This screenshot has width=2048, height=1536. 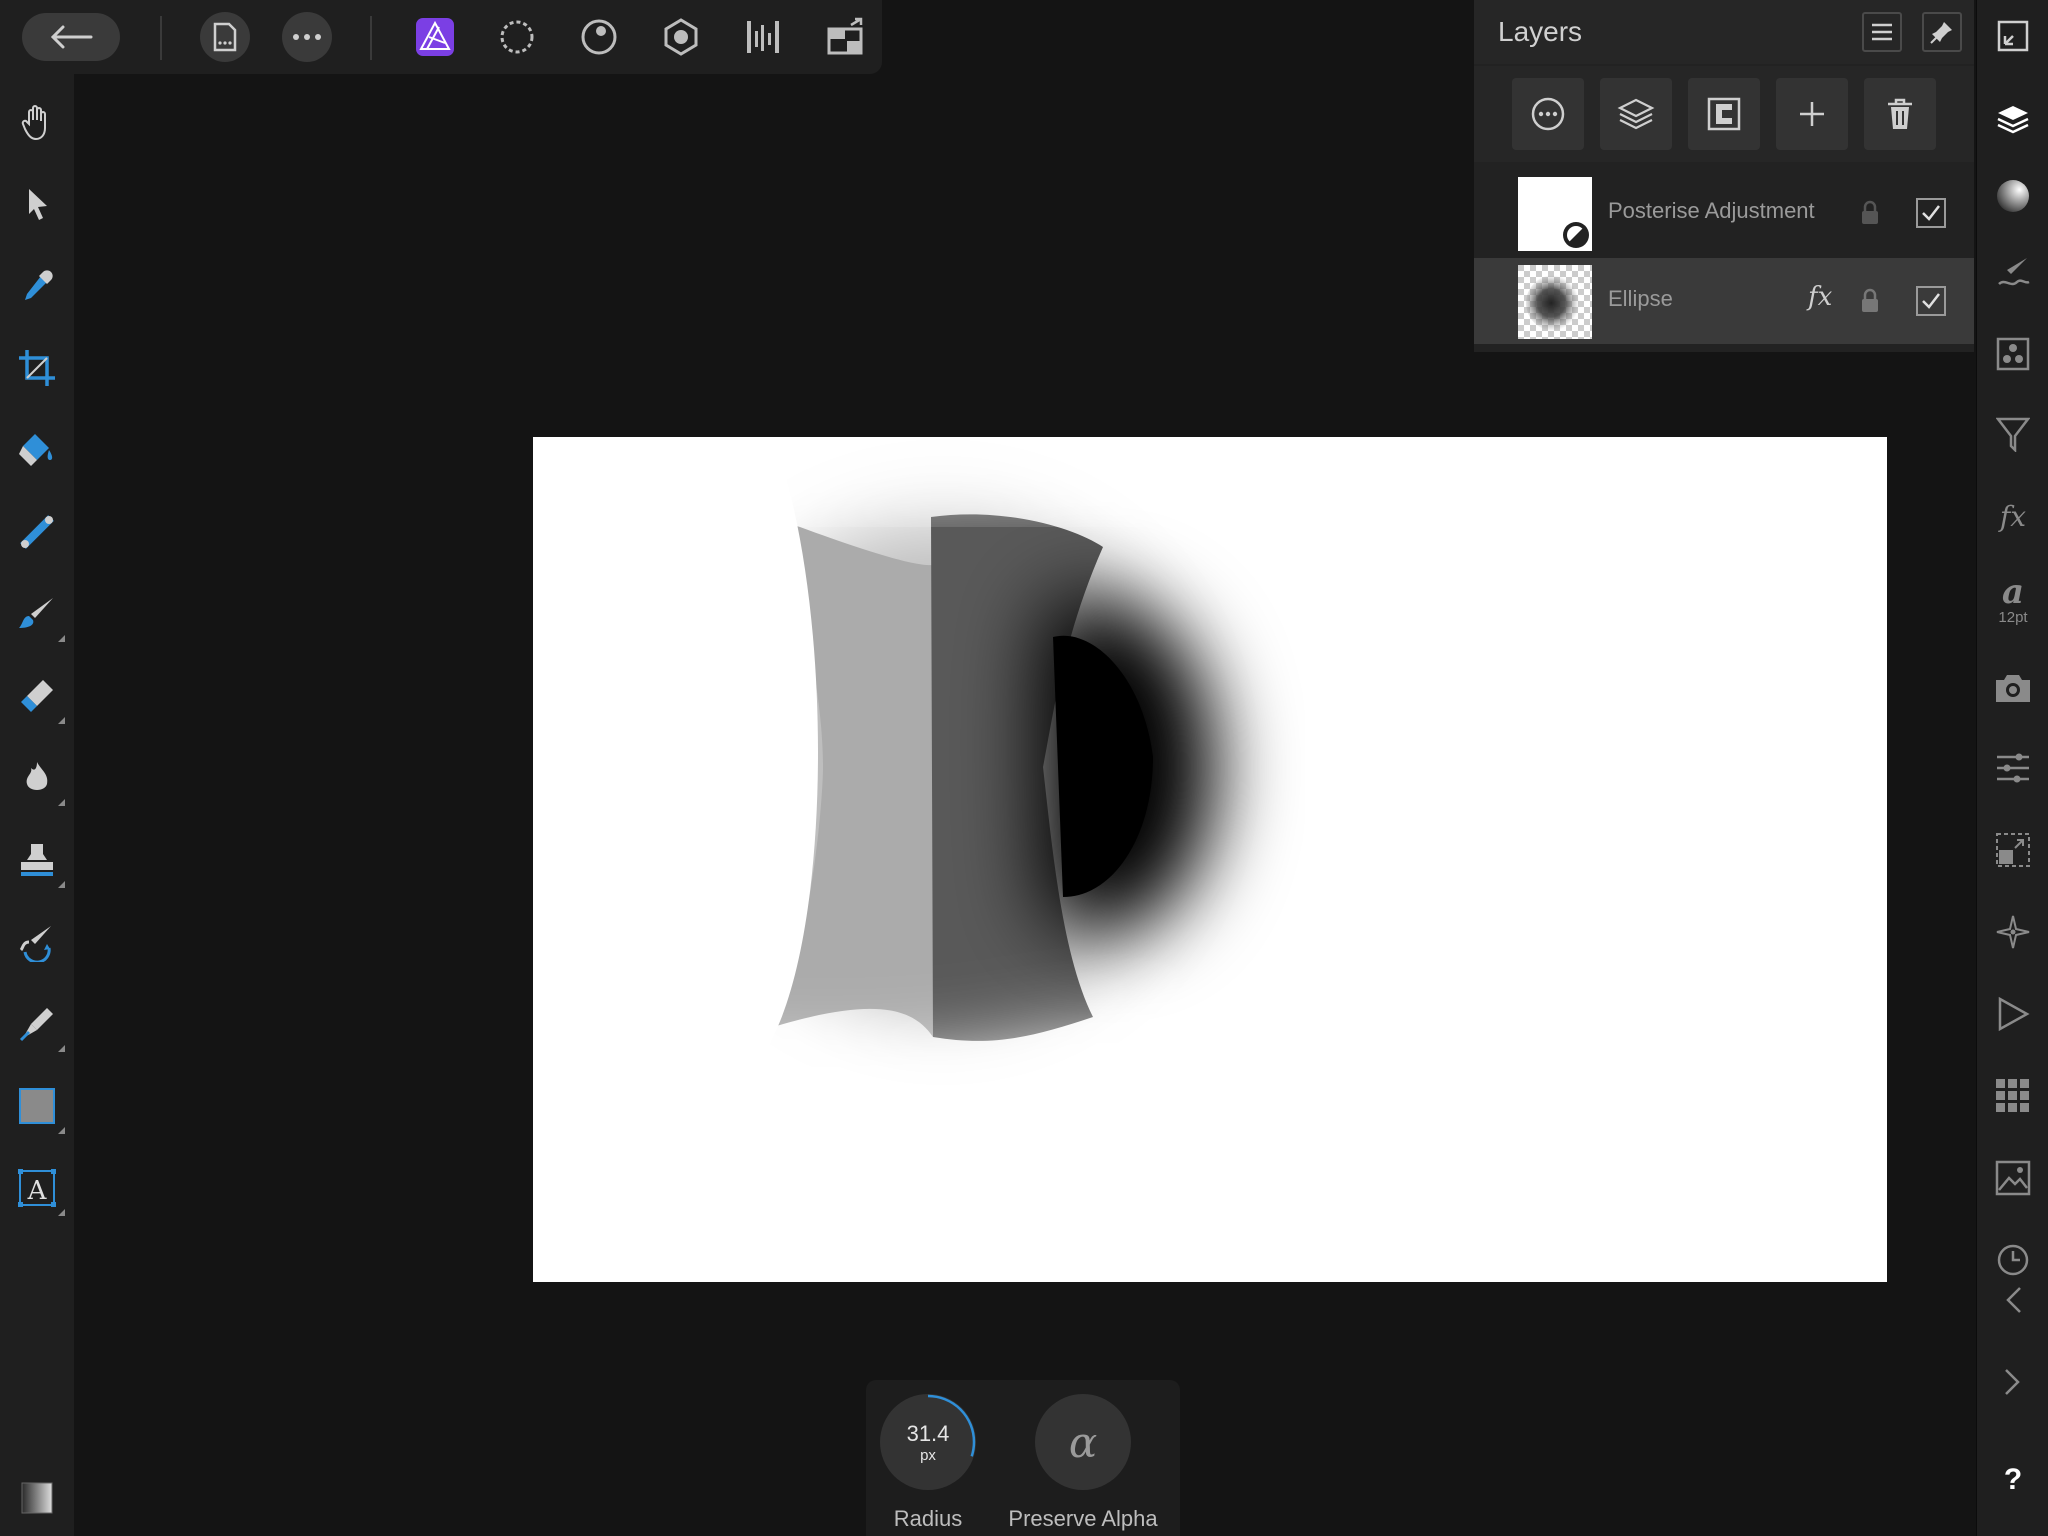 I want to click on layer-row-ellipse: Ellipse fx, so click(x=1724, y=301).